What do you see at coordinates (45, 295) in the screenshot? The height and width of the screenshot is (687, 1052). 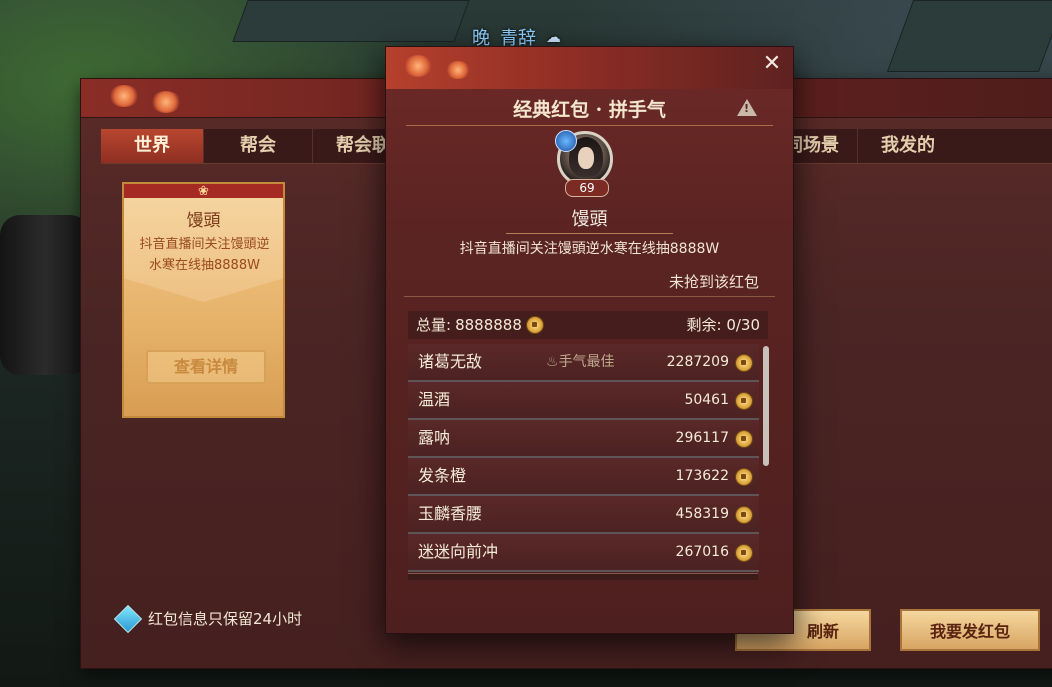 I see `scene-pillar` at bounding box center [45, 295].